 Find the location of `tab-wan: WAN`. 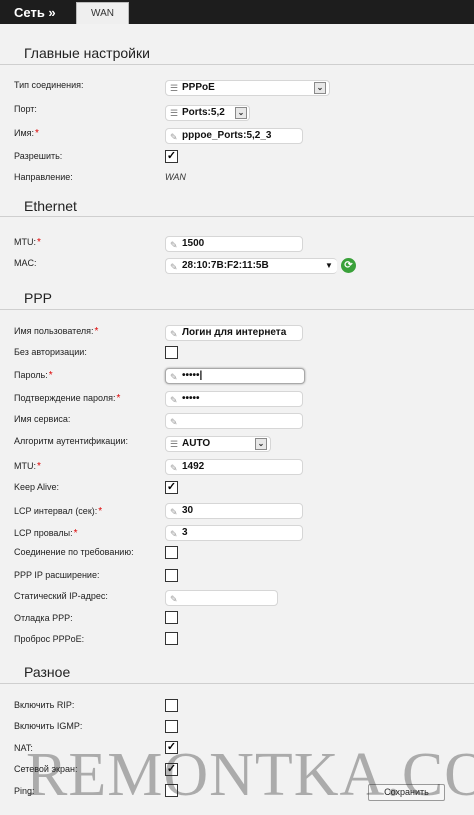

tab-wan: WAN is located at coordinates (102, 13).